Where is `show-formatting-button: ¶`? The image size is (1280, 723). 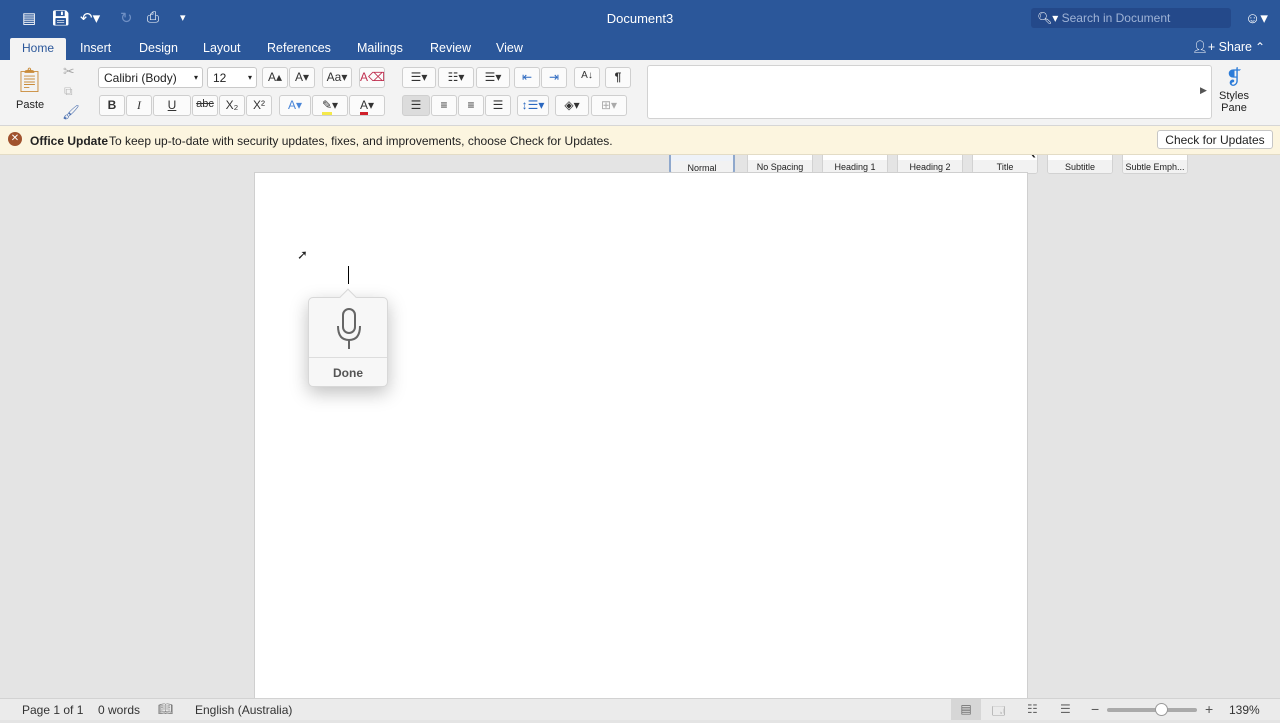
show-formatting-button: ¶ is located at coordinates (618, 77).